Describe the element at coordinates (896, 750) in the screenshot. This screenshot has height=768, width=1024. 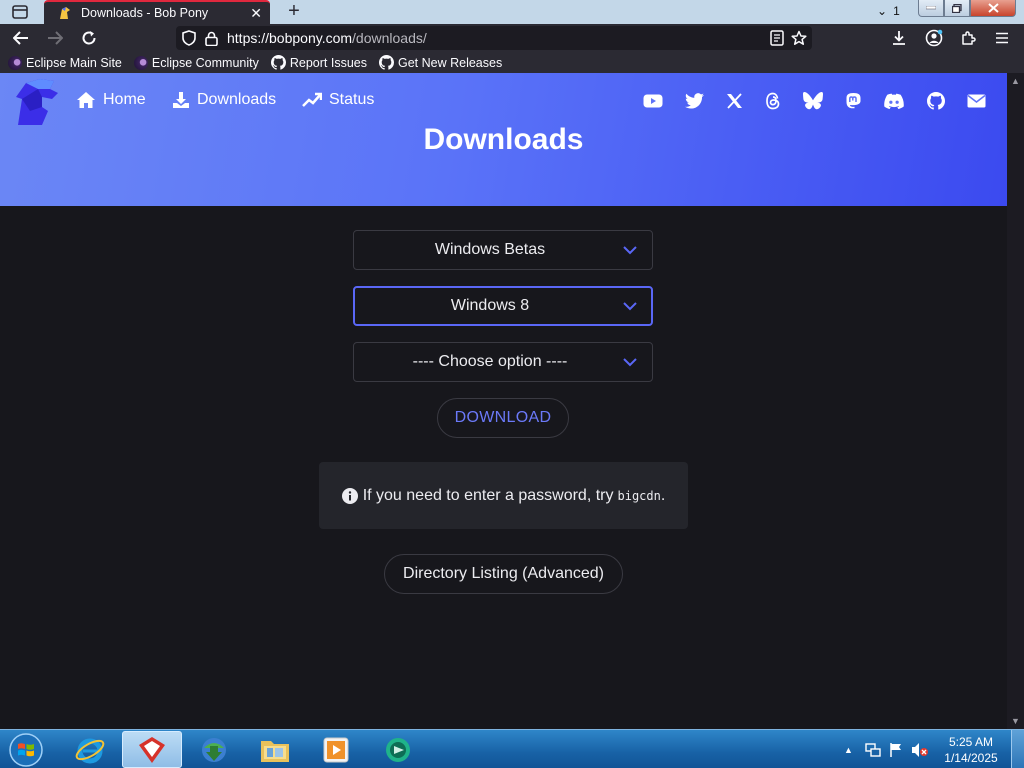
I see `action-center-flag-icon` at that location.